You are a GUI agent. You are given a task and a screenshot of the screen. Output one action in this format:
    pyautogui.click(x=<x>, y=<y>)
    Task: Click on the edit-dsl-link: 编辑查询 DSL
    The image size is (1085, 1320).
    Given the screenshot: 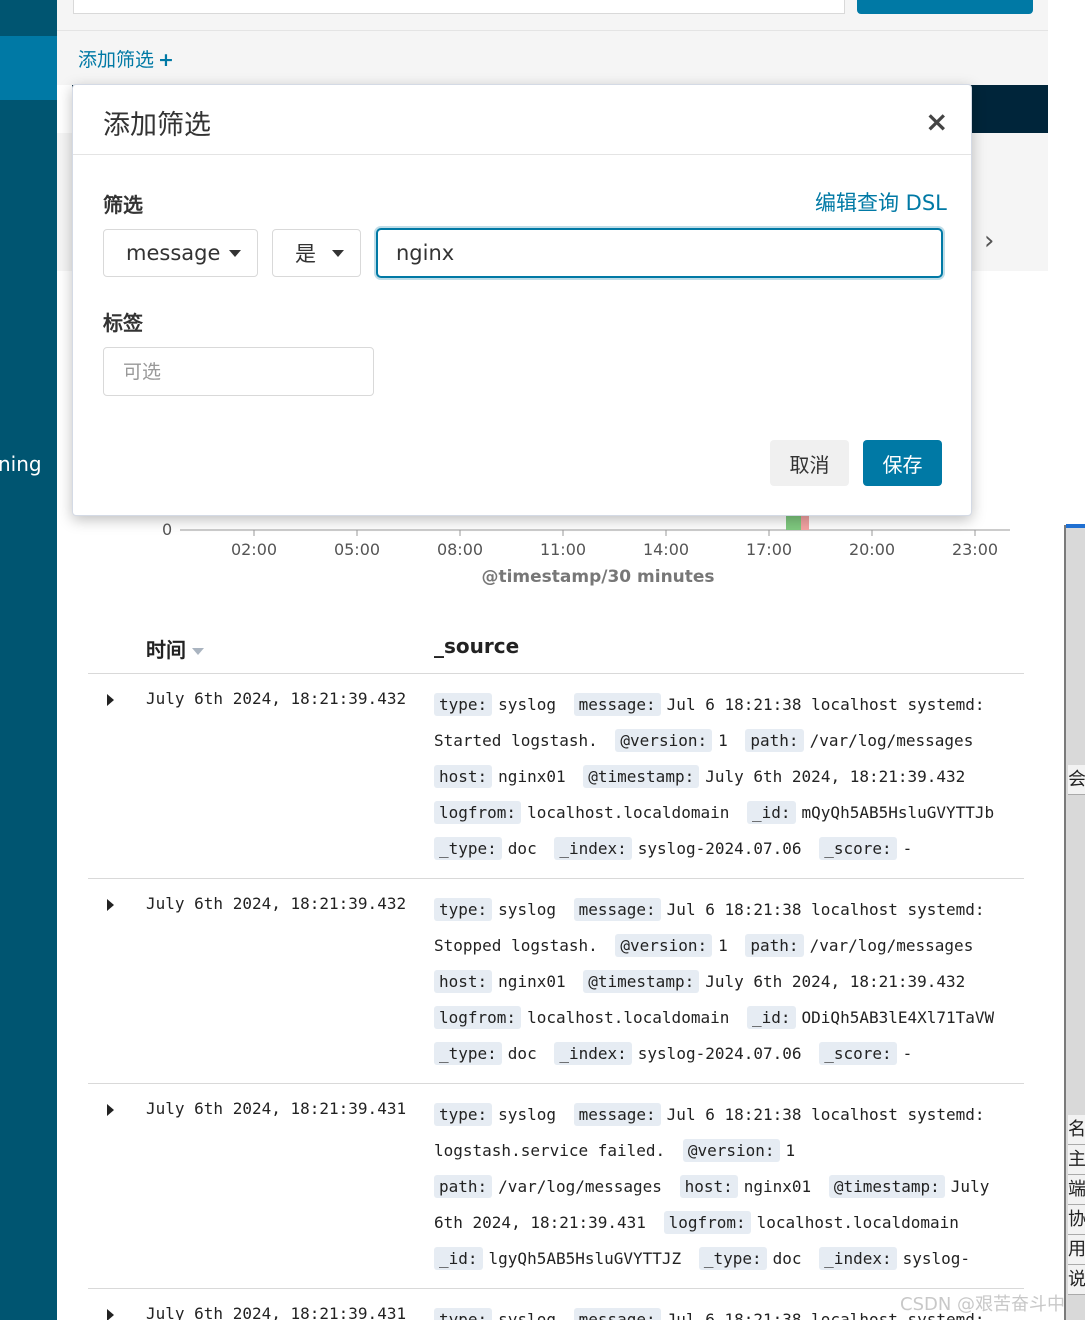 What is the action you would take?
    pyautogui.click(x=881, y=202)
    